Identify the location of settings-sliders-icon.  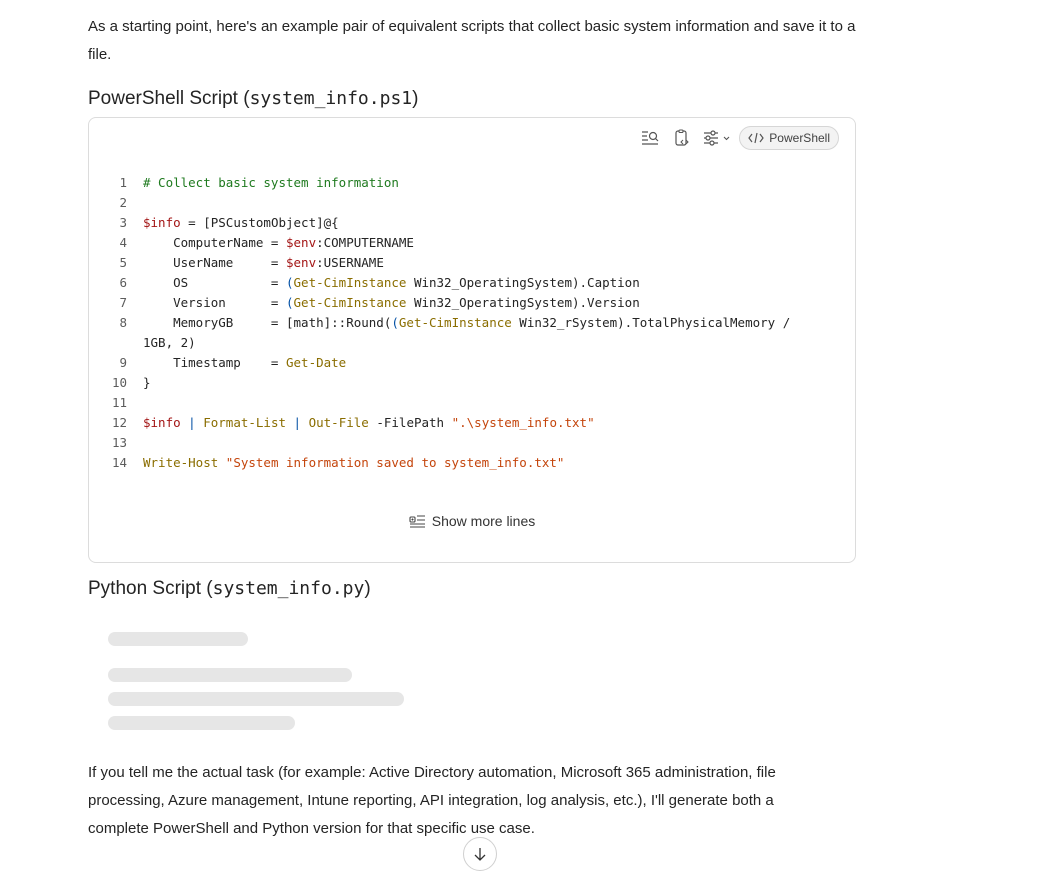
(717, 138).